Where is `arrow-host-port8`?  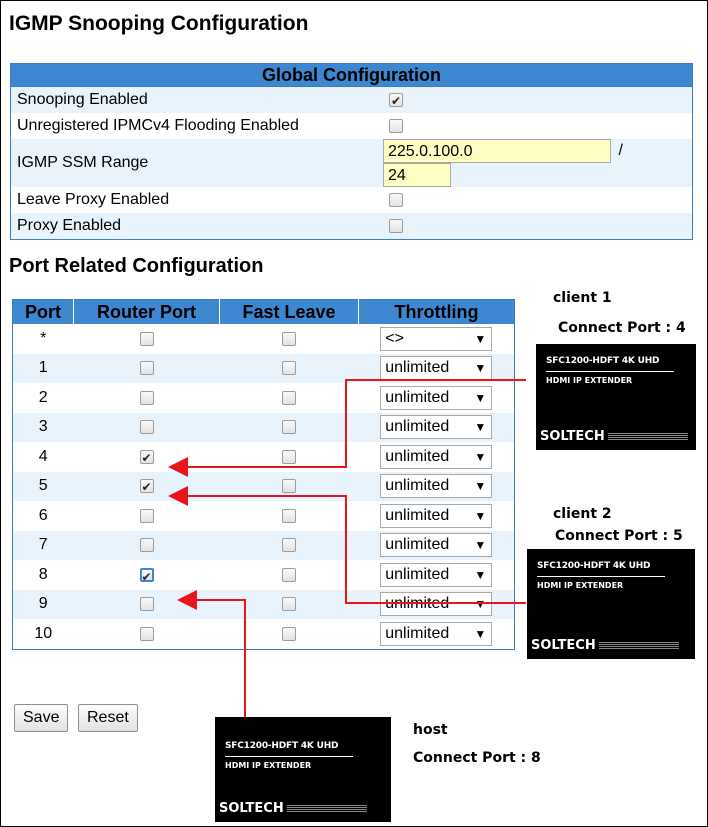 arrow-host-port8 is located at coordinates (211, 653).